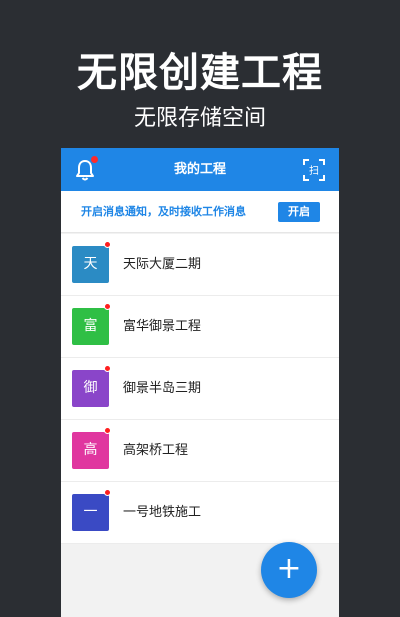 The width and height of the screenshot is (400, 617). I want to click on project-row: 富 富华御景工程, so click(200, 327).